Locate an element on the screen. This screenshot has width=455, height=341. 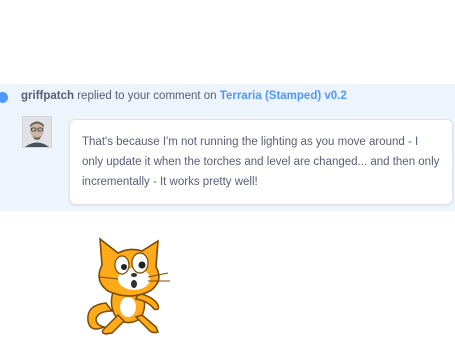
action-text: replied to your comment on is located at coordinates (147, 96).